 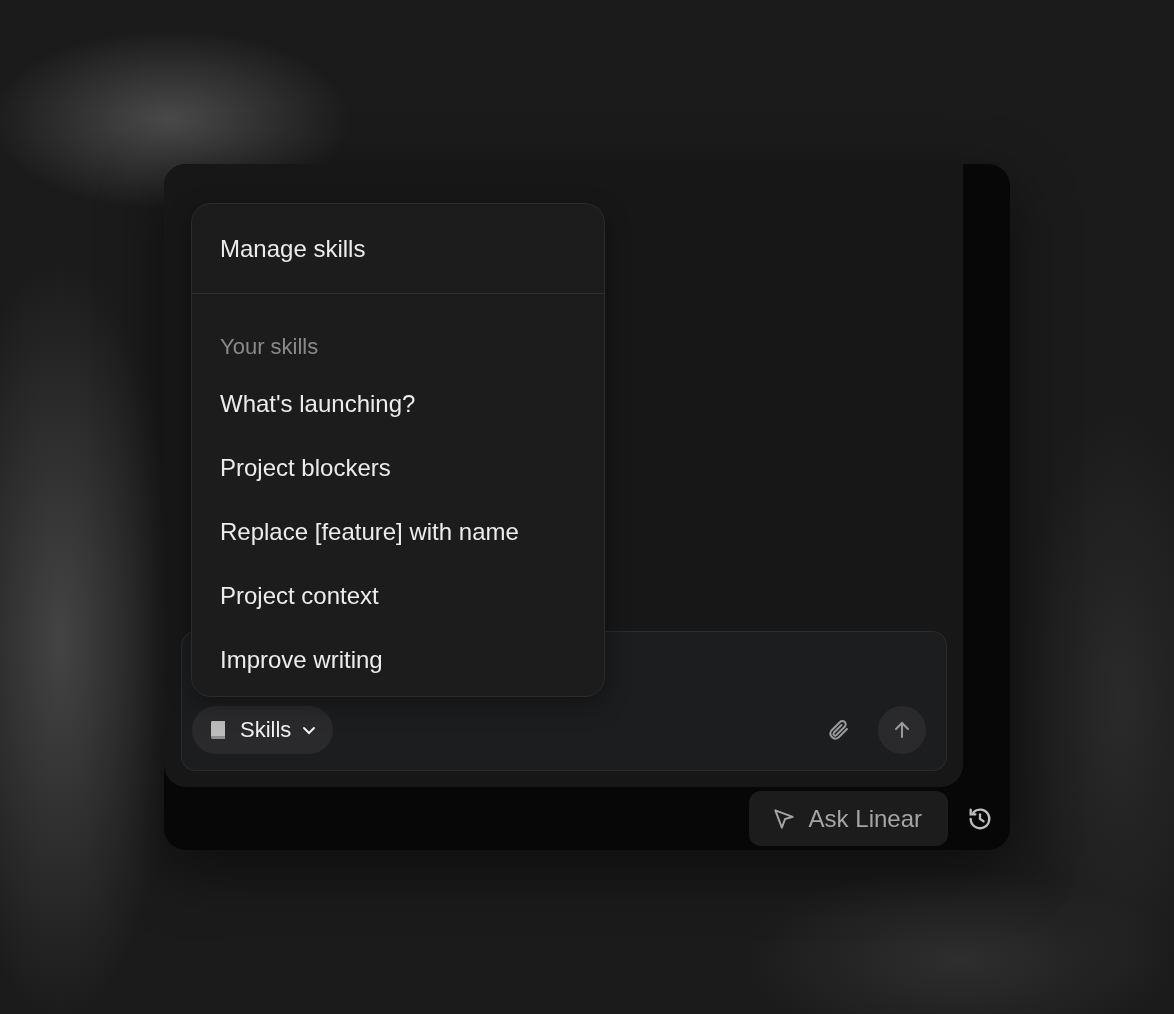 What do you see at coordinates (398, 660) in the screenshot?
I see `menu-item: Improve writing` at bounding box center [398, 660].